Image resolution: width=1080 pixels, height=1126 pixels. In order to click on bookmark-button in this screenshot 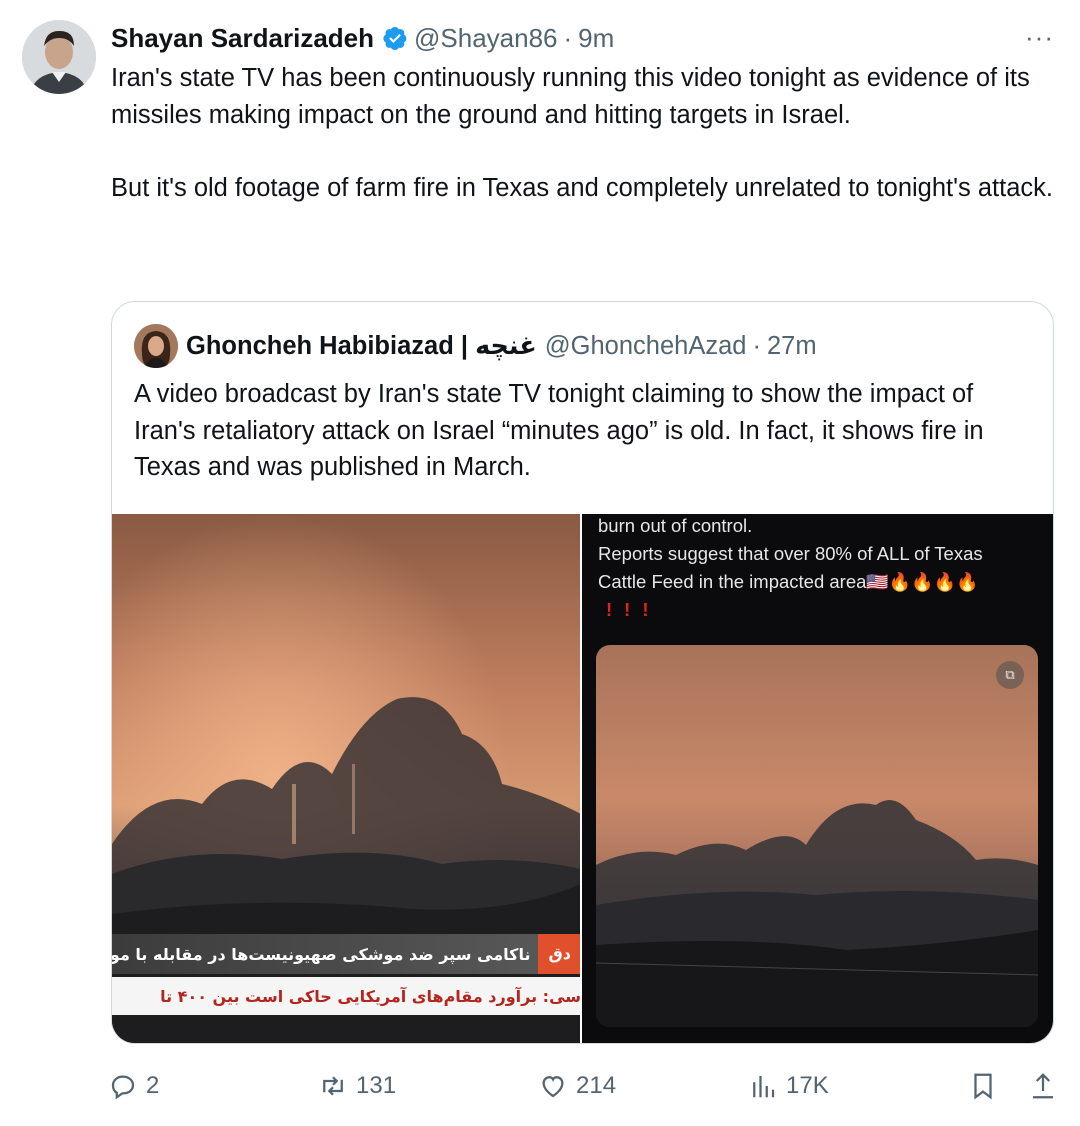, I will do `click(987, 1086)`.